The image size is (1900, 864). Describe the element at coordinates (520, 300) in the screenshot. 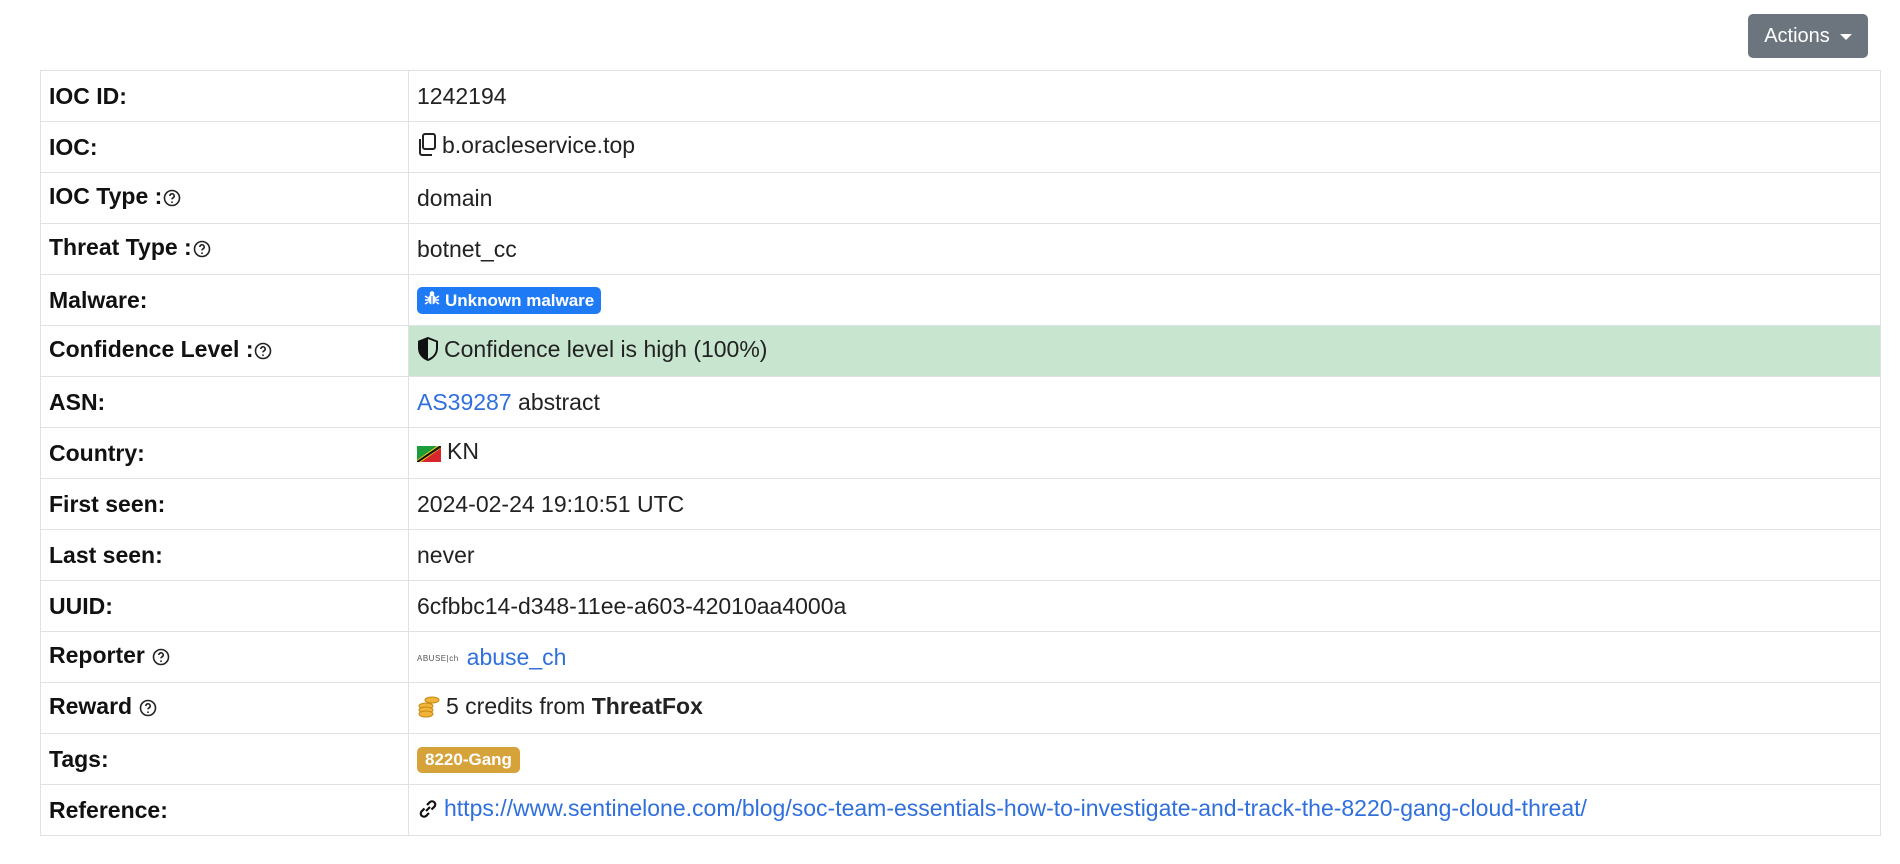

I see `malware-badge-label: Unknown malware` at that location.